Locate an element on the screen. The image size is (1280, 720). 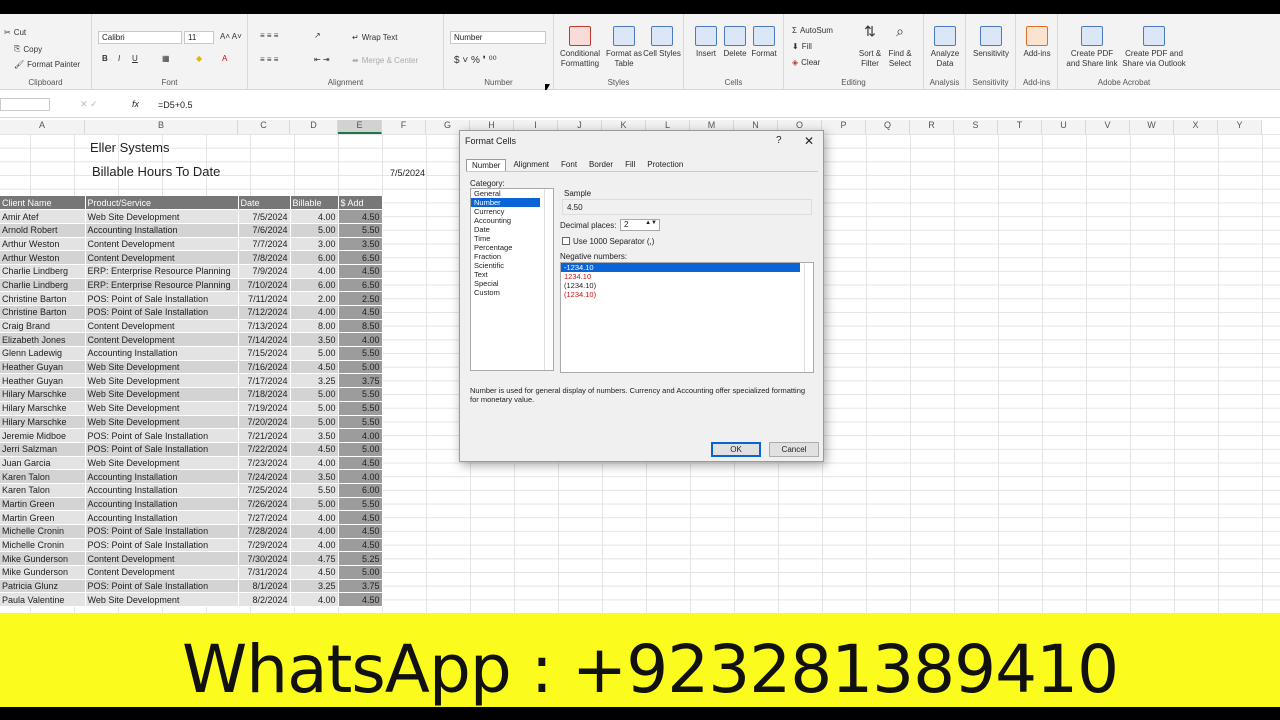
client-cell: Christine Barton is located at coordinates (43, 298).